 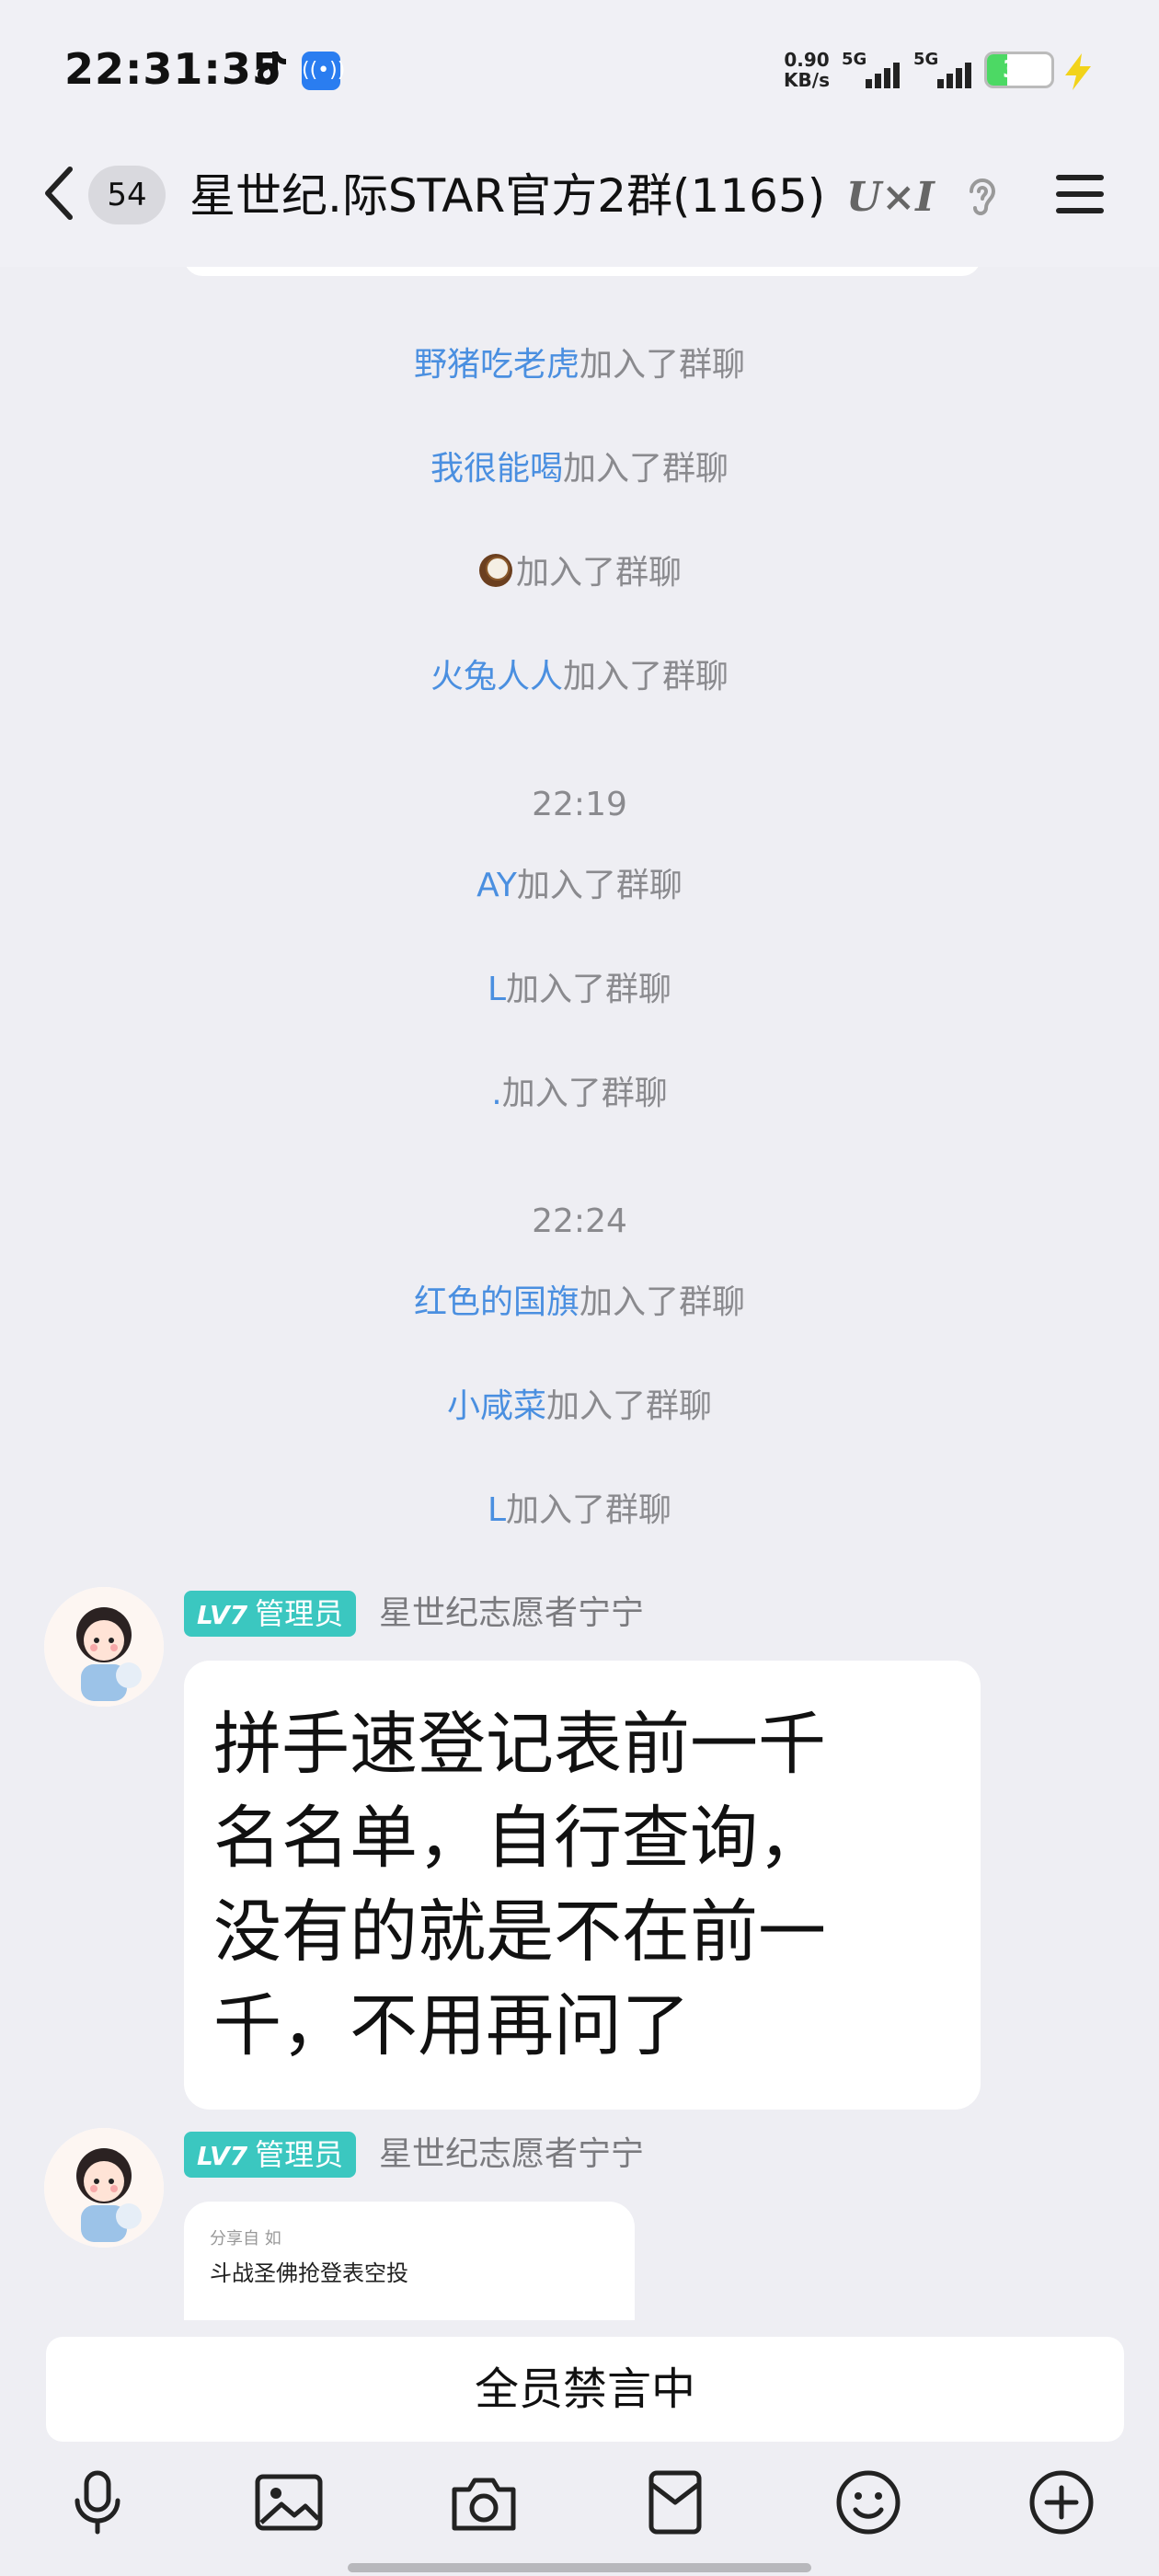 I want to click on charging-icon, so click(x=1078, y=71).